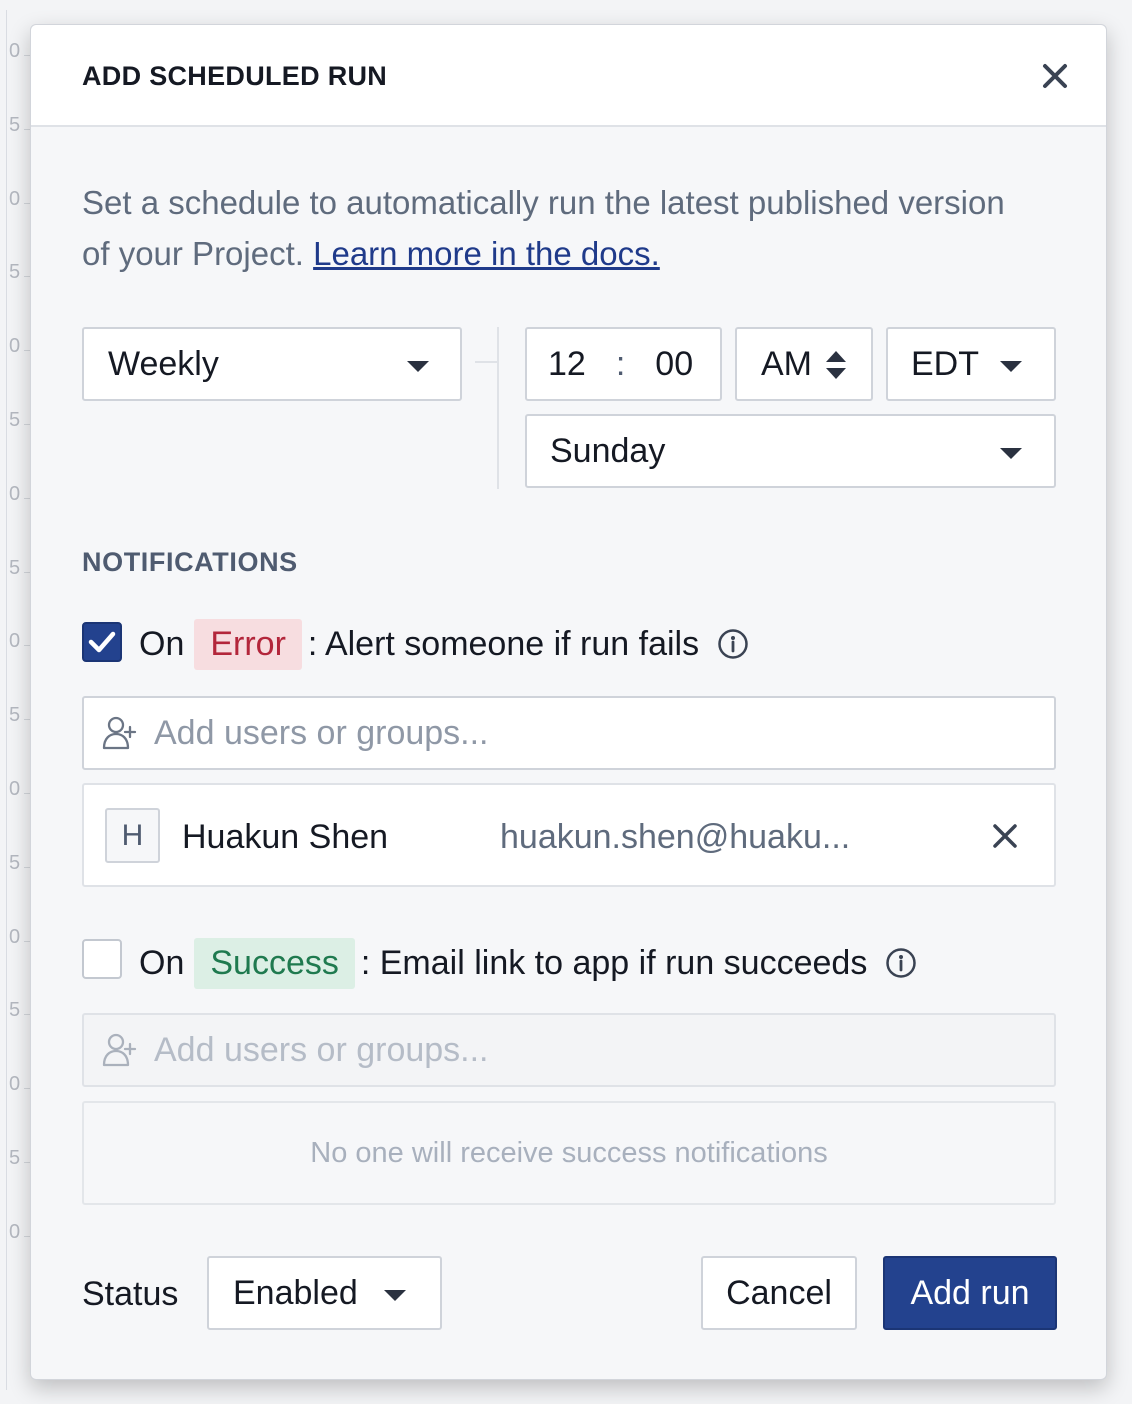  What do you see at coordinates (568, 76) in the screenshot?
I see `dialog-header: ADD SCHEDULED RUN` at bounding box center [568, 76].